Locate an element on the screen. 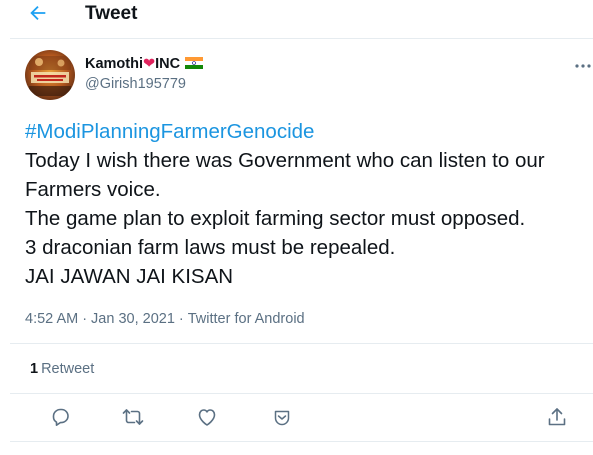 The width and height of the screenshot is (593, 455). bottom-divider is located at coordinates (301, 441).